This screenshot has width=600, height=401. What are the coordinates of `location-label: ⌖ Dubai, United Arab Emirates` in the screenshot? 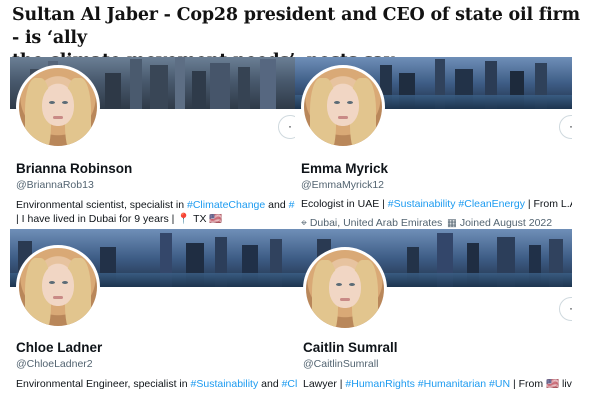 It's located at (372, 223).